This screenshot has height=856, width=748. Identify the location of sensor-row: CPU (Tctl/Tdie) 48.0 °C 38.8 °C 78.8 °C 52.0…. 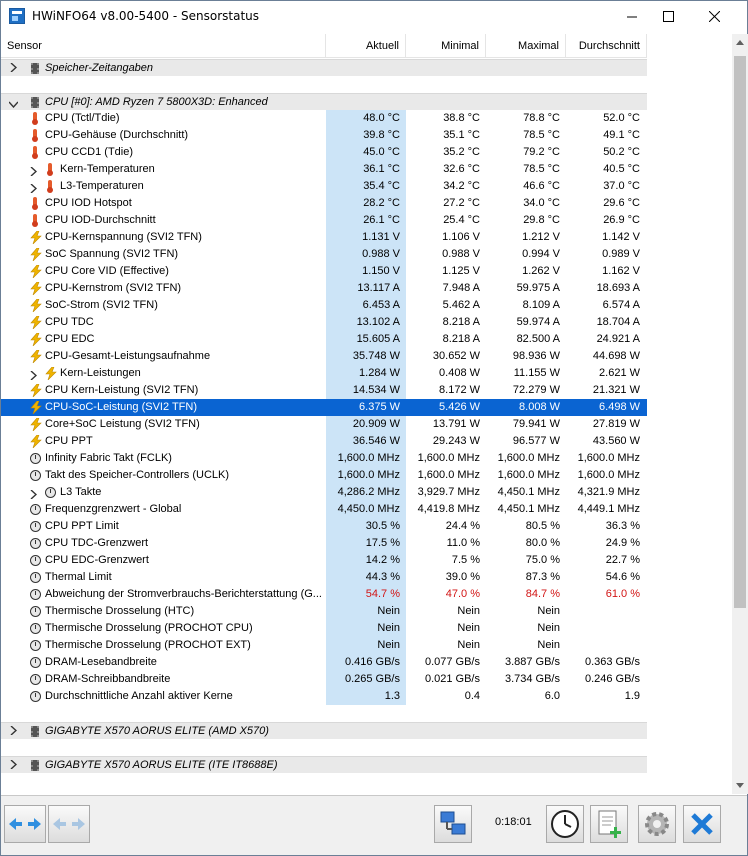
(324, 118).